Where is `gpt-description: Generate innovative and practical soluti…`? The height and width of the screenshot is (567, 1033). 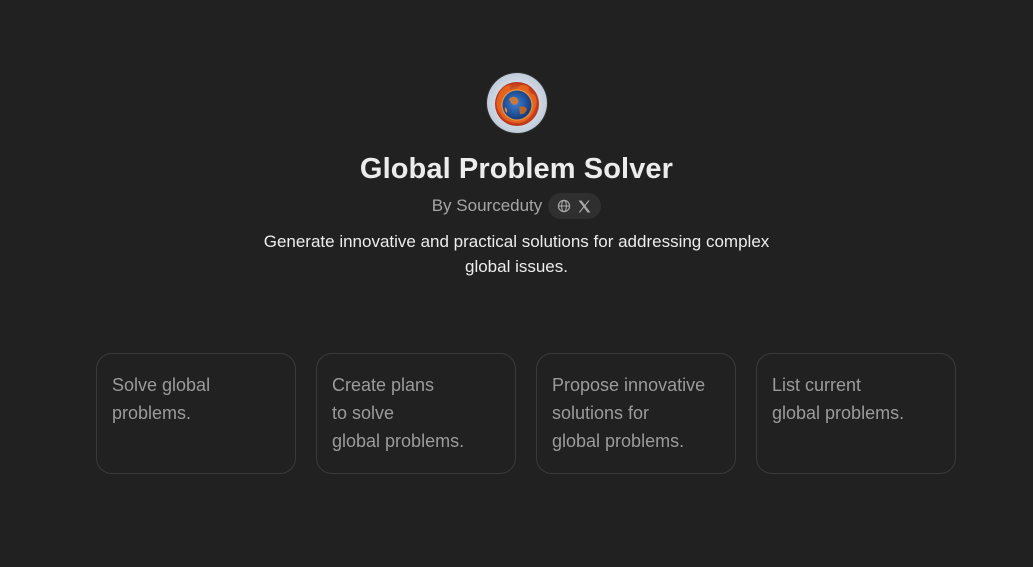
gpt-description: Generate innovative and practical soluti… is located at coordinates (516, 254).